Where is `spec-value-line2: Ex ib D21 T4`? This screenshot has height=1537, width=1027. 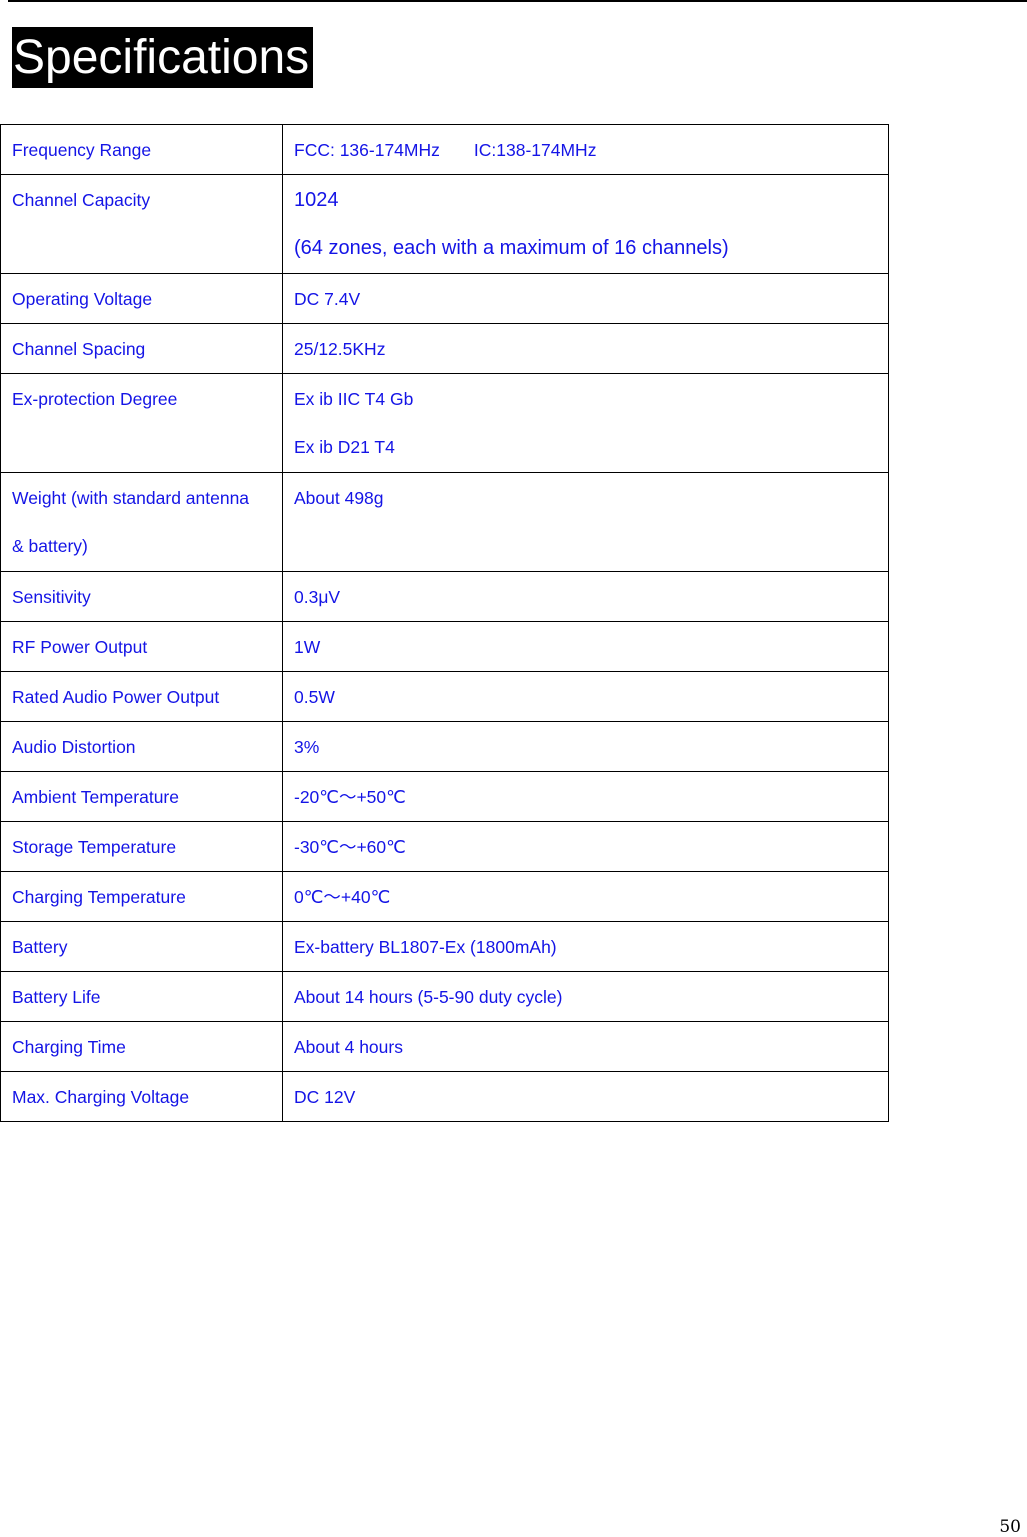
spec-value-line2: Ex ib D21 T4 is located at coordinates (344, 447).